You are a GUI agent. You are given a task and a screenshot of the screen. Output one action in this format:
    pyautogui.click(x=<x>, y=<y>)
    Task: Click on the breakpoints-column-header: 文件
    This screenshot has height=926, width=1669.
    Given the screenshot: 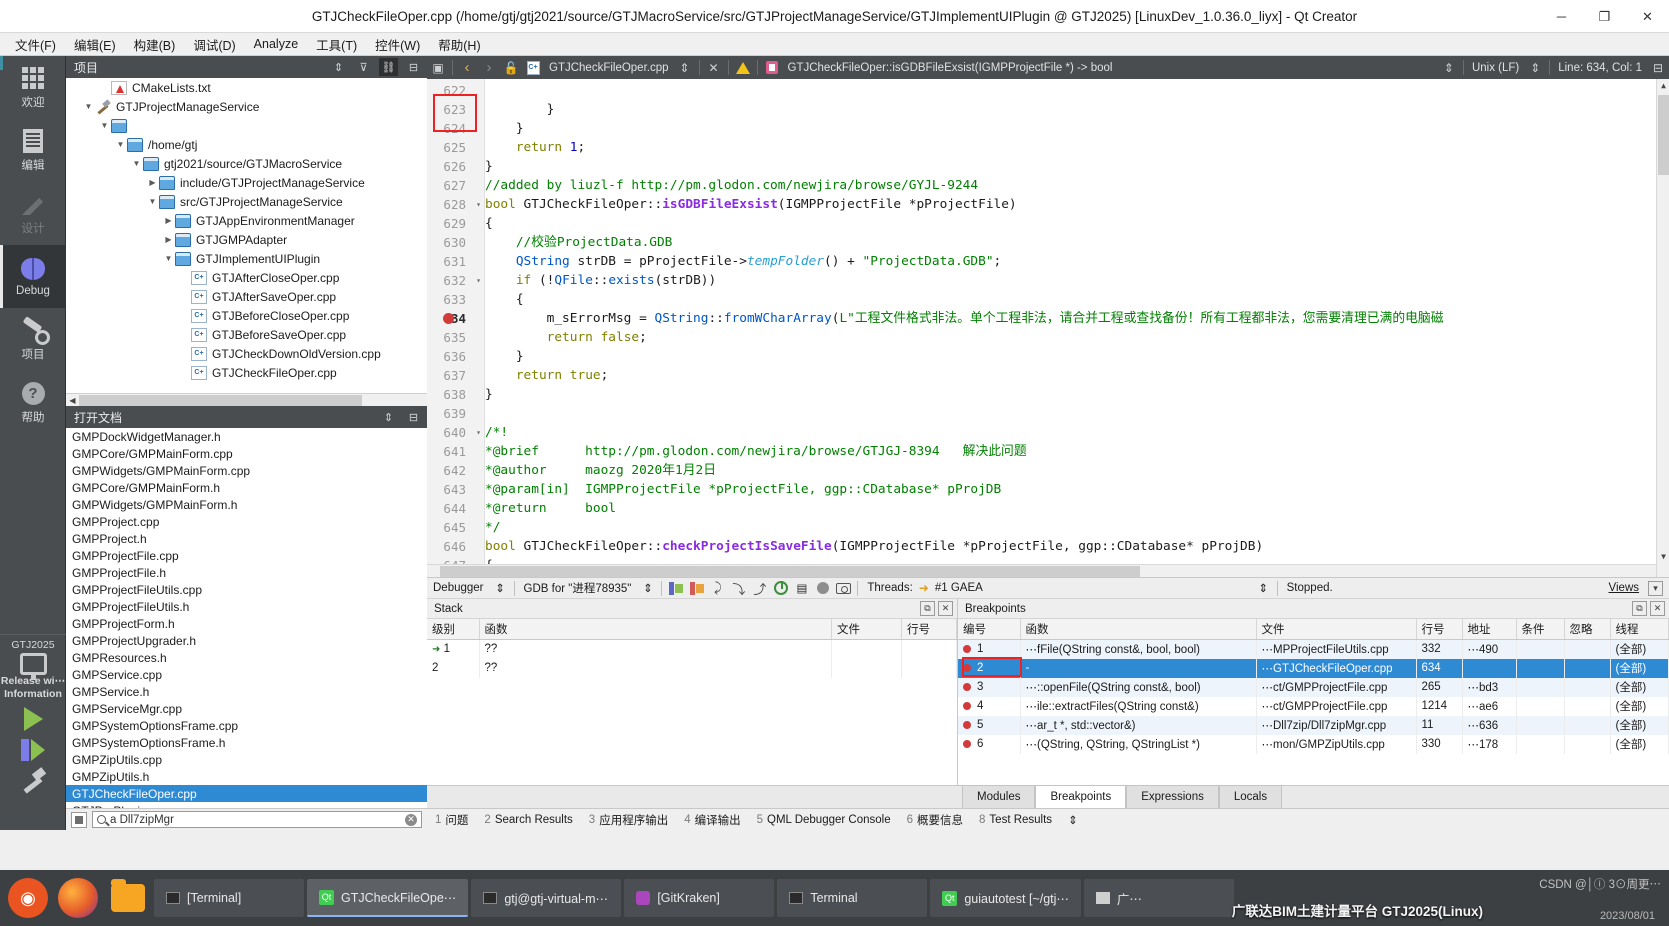 What is the action you would take?
    pyautogui.click(x=1336, y=629)
    